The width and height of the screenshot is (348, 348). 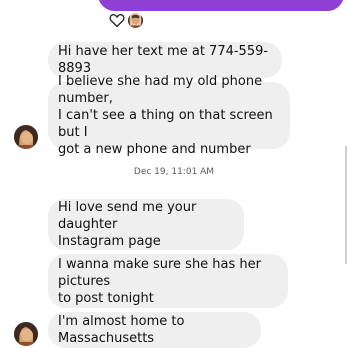 I want to click on received-message-bubble: I'm almost home to Massachusetts, so click(x=154, y=330).